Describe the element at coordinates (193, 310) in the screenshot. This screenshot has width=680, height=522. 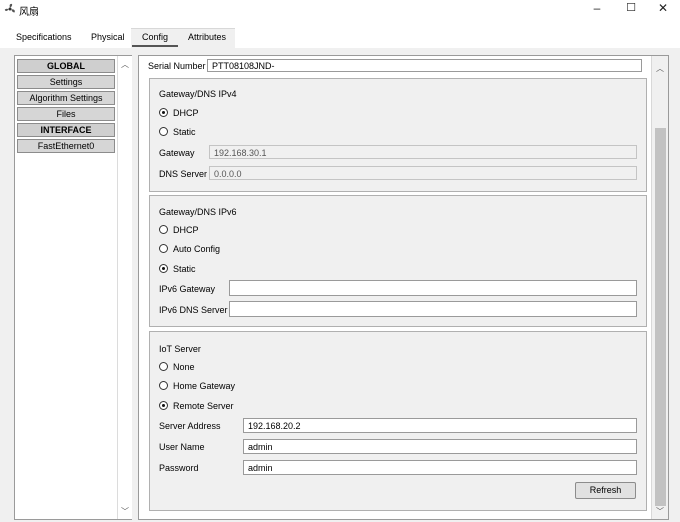
I see `ipv6-dns-label: IPv6 DNS Server` at that location.